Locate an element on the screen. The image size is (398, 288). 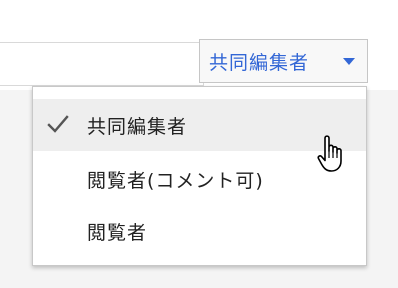
share-people-input is located at coordinates (102, 64).